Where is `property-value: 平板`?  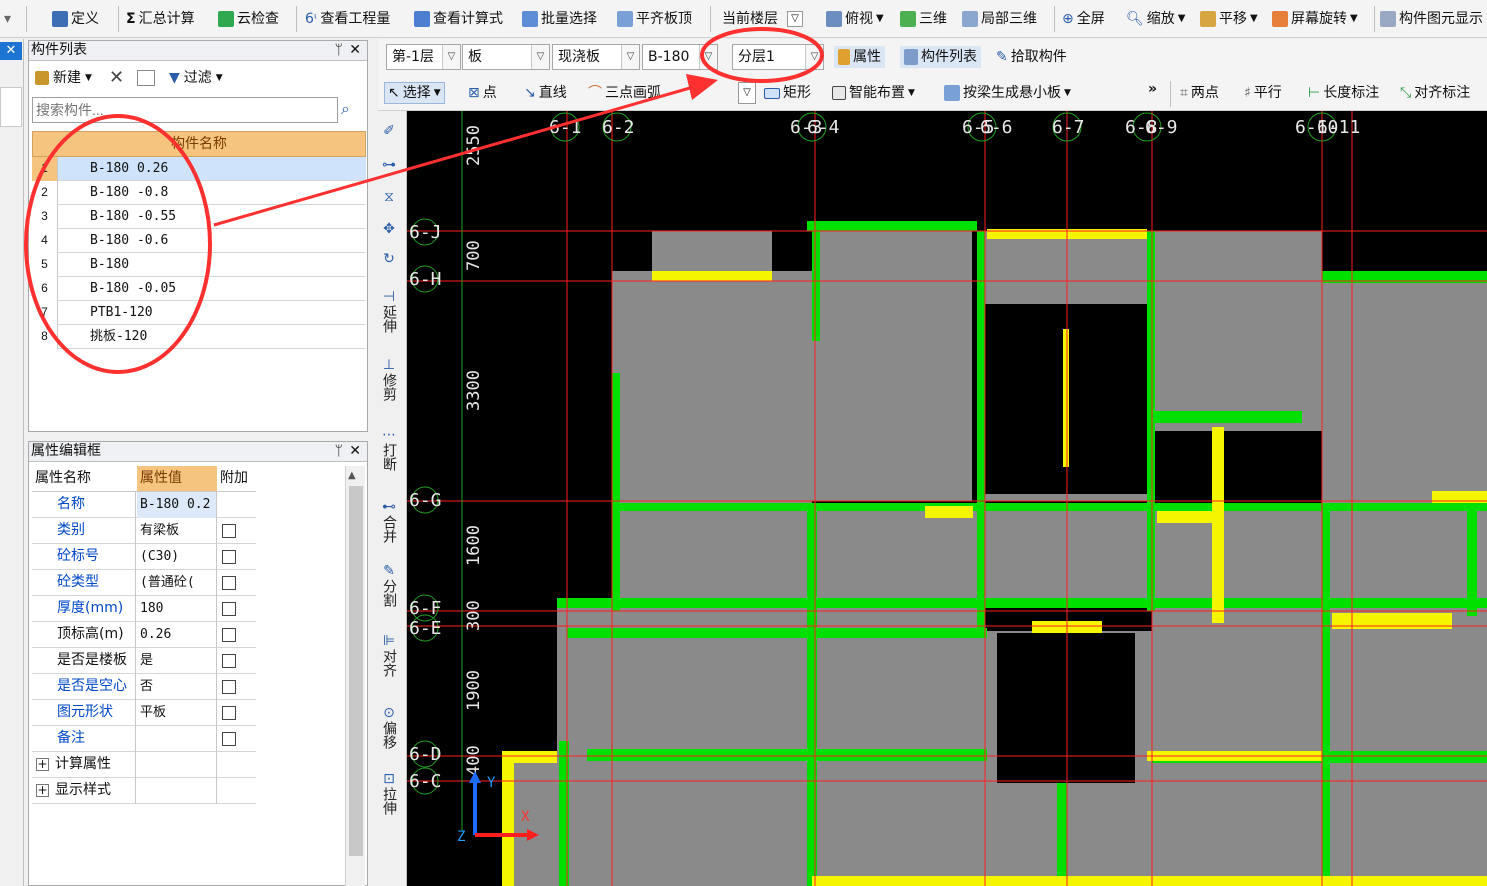
property-value: 平板 is located at coordinates (177, 713).